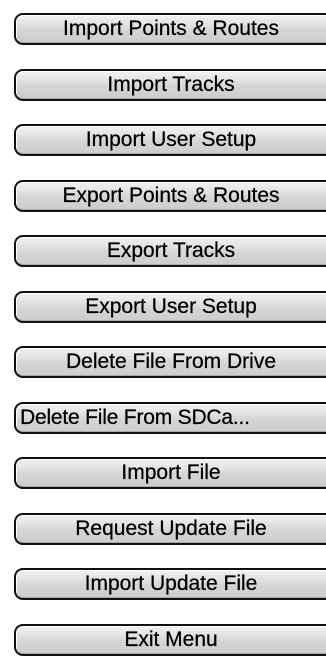 The image size is (326, 656). What do you see at coordinates (170, 473) in the screenshot?
I see `import-file-button: Import File` at bounding box center [170, 473].